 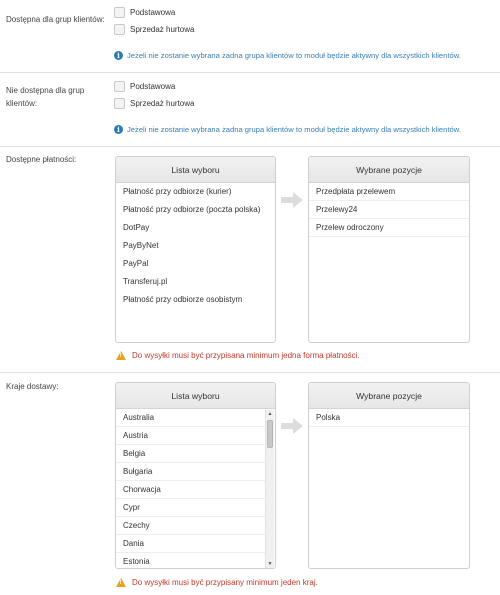 I want to click on country-option: Cypr, so click(x=190, y=508).